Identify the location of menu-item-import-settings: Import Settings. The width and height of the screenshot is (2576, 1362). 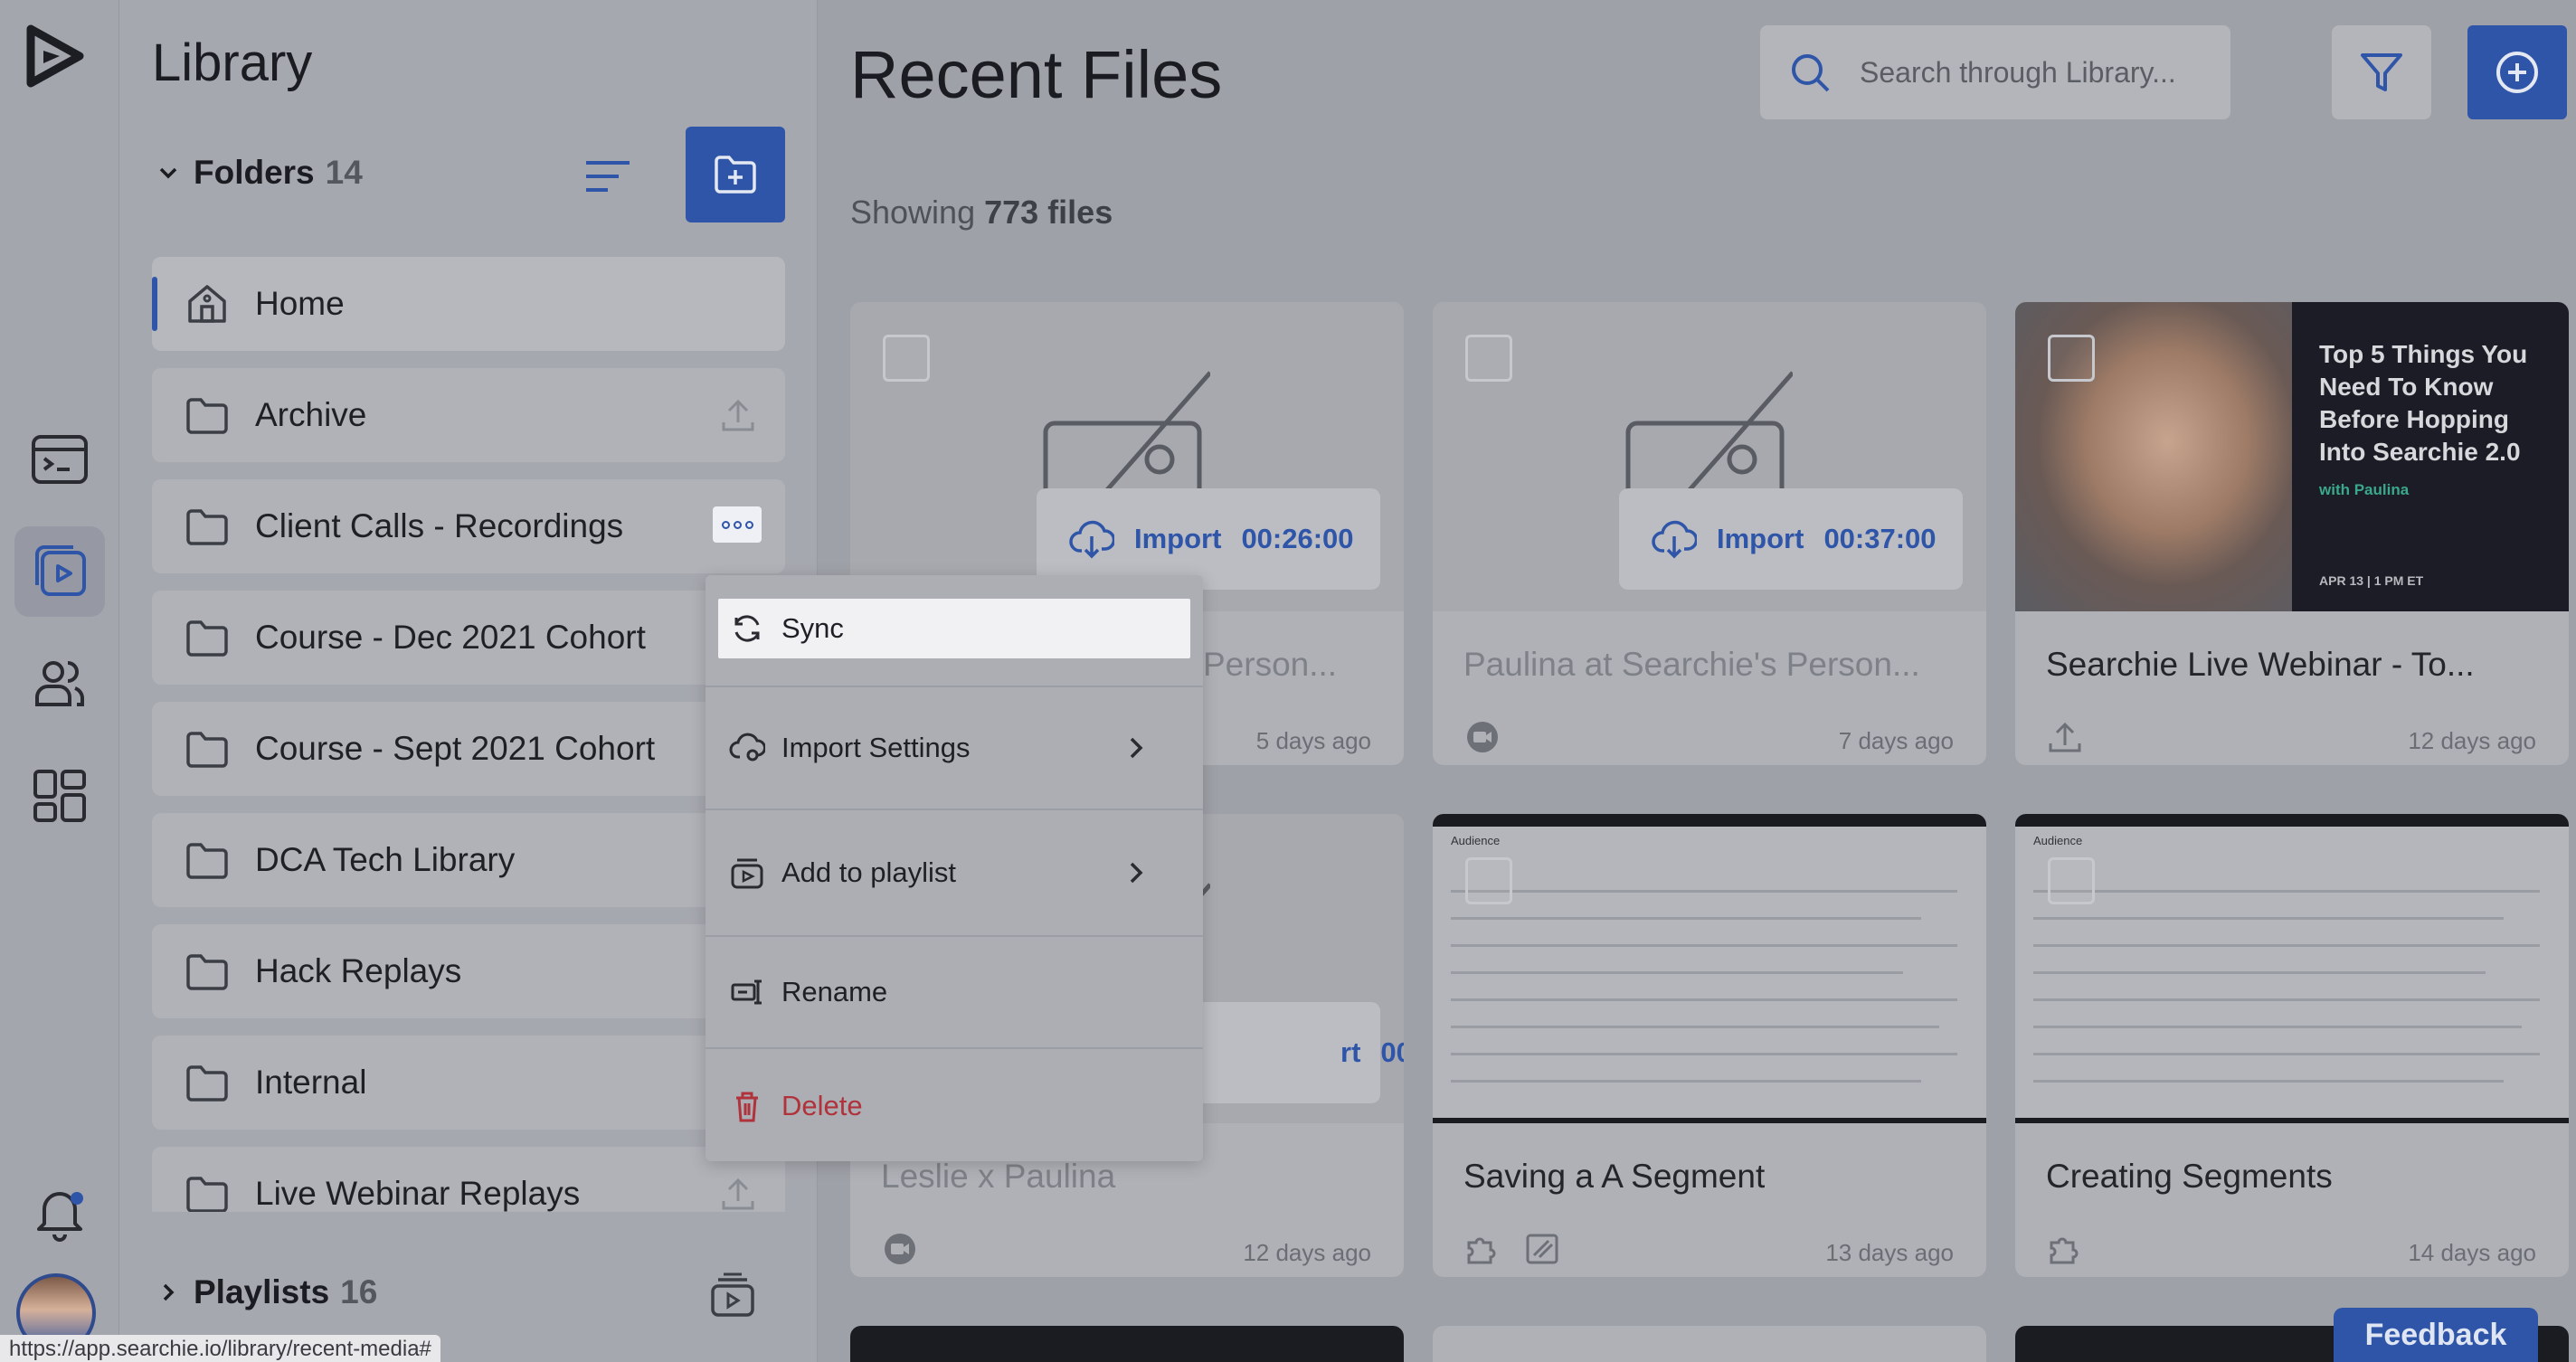
(955, 748).